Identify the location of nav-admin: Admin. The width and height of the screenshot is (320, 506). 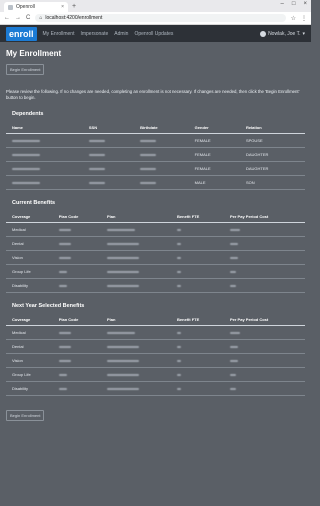
(121, 34).